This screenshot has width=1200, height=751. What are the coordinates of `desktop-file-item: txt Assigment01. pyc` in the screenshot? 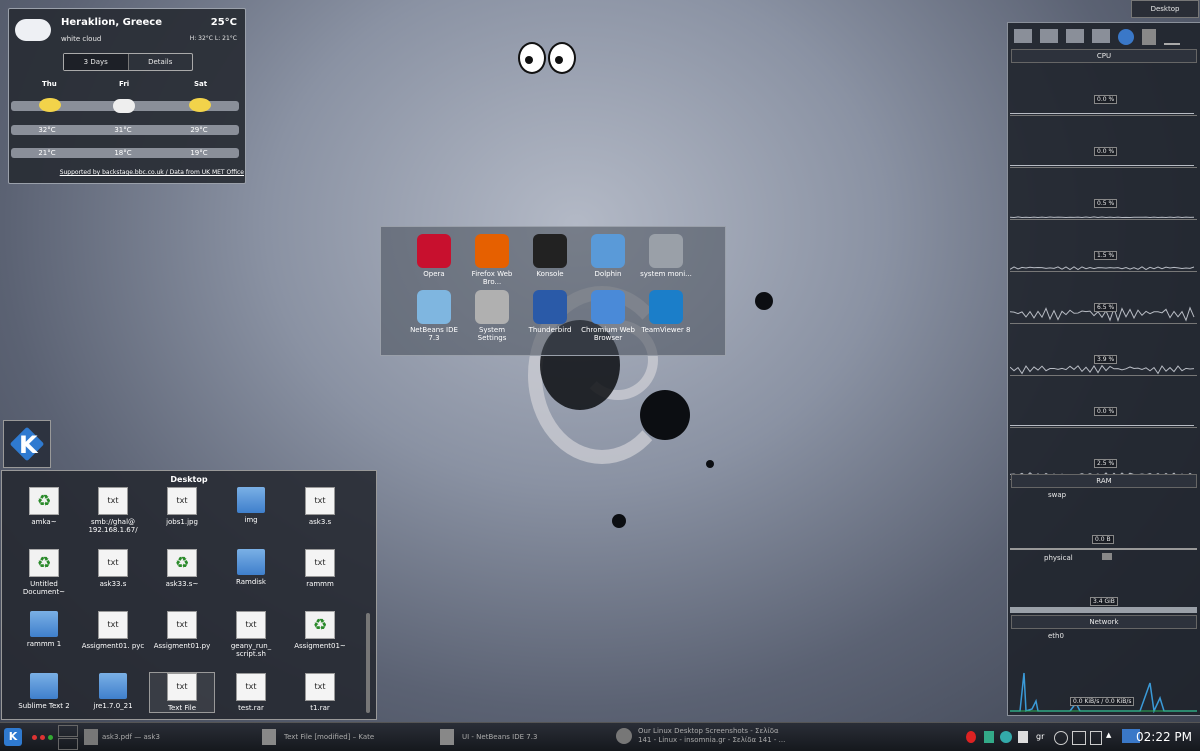 It's located at (113, 630).